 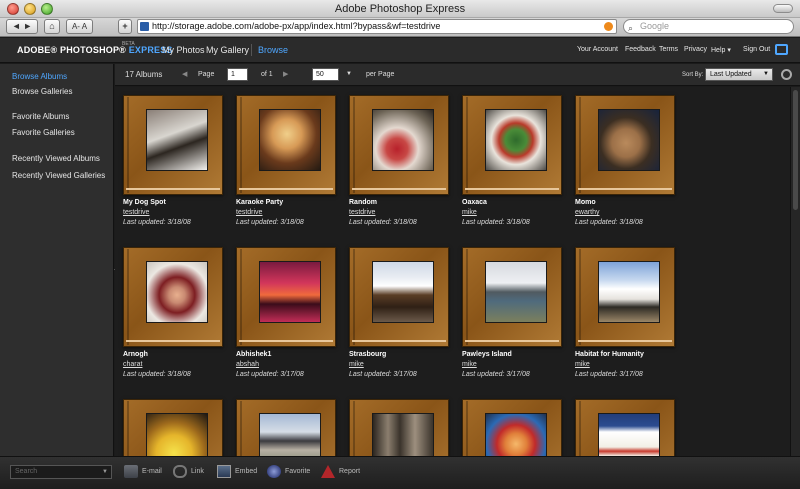 What do you see at coordinates (253, 354) in the screenshot?
I see `album-title: Abhishek1` at bounding box center [253, 354].